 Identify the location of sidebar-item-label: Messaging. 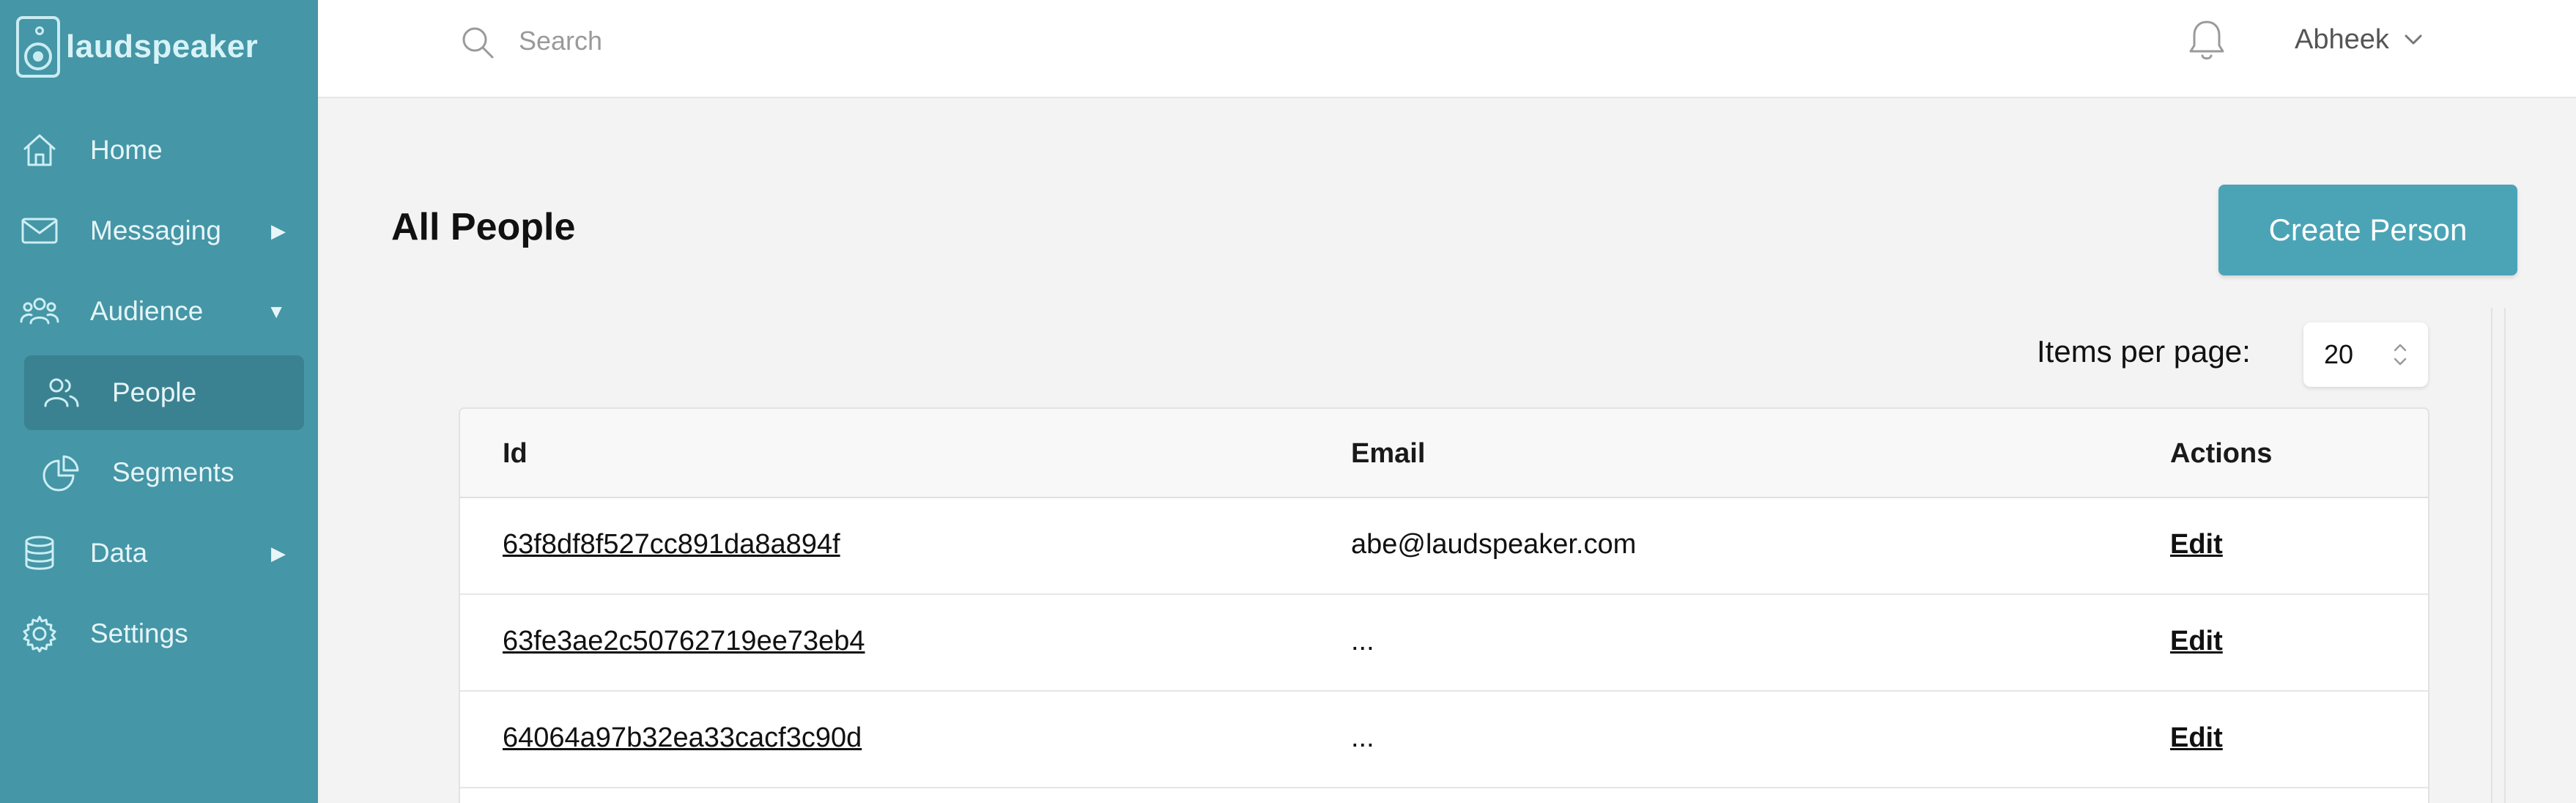
(155, 230).